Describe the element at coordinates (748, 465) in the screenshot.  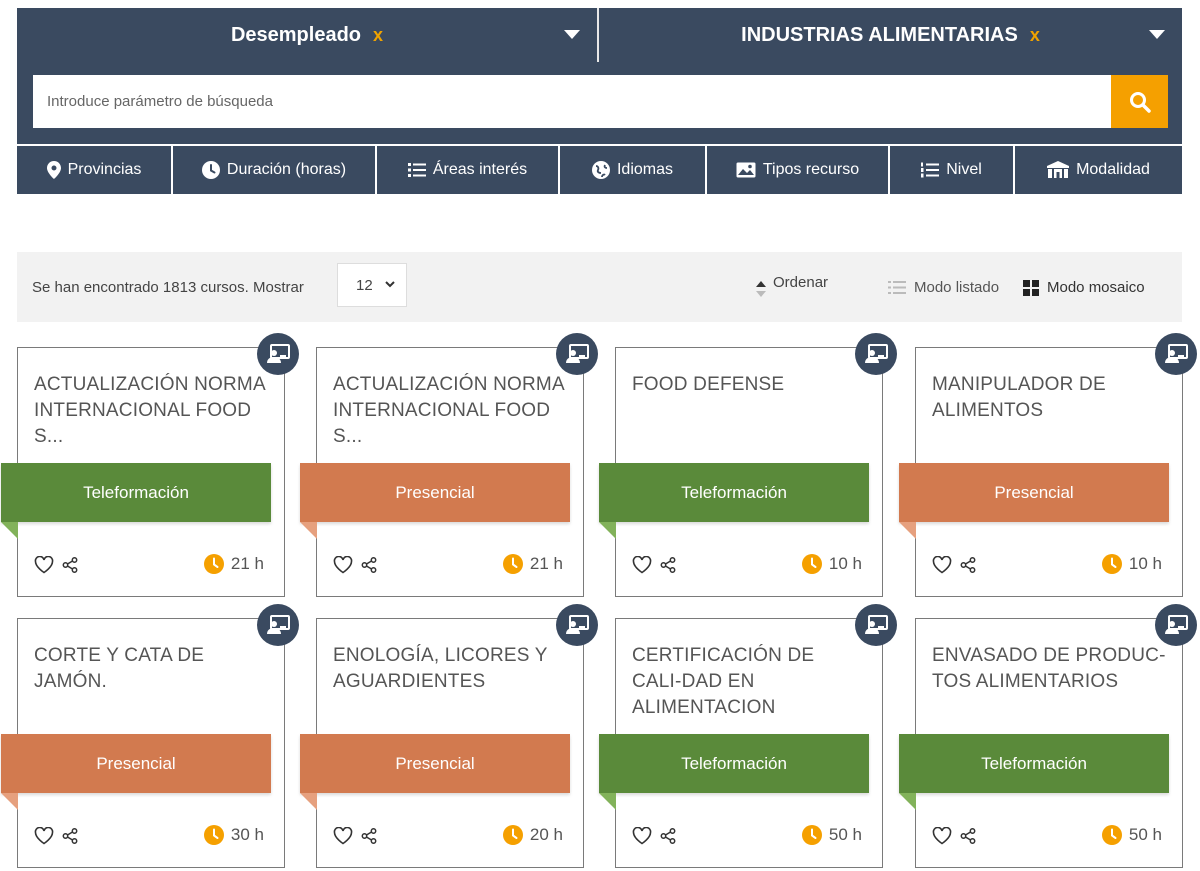
I see `course-card: FOOD DEFENSE Teleformación 10 h` at that location.